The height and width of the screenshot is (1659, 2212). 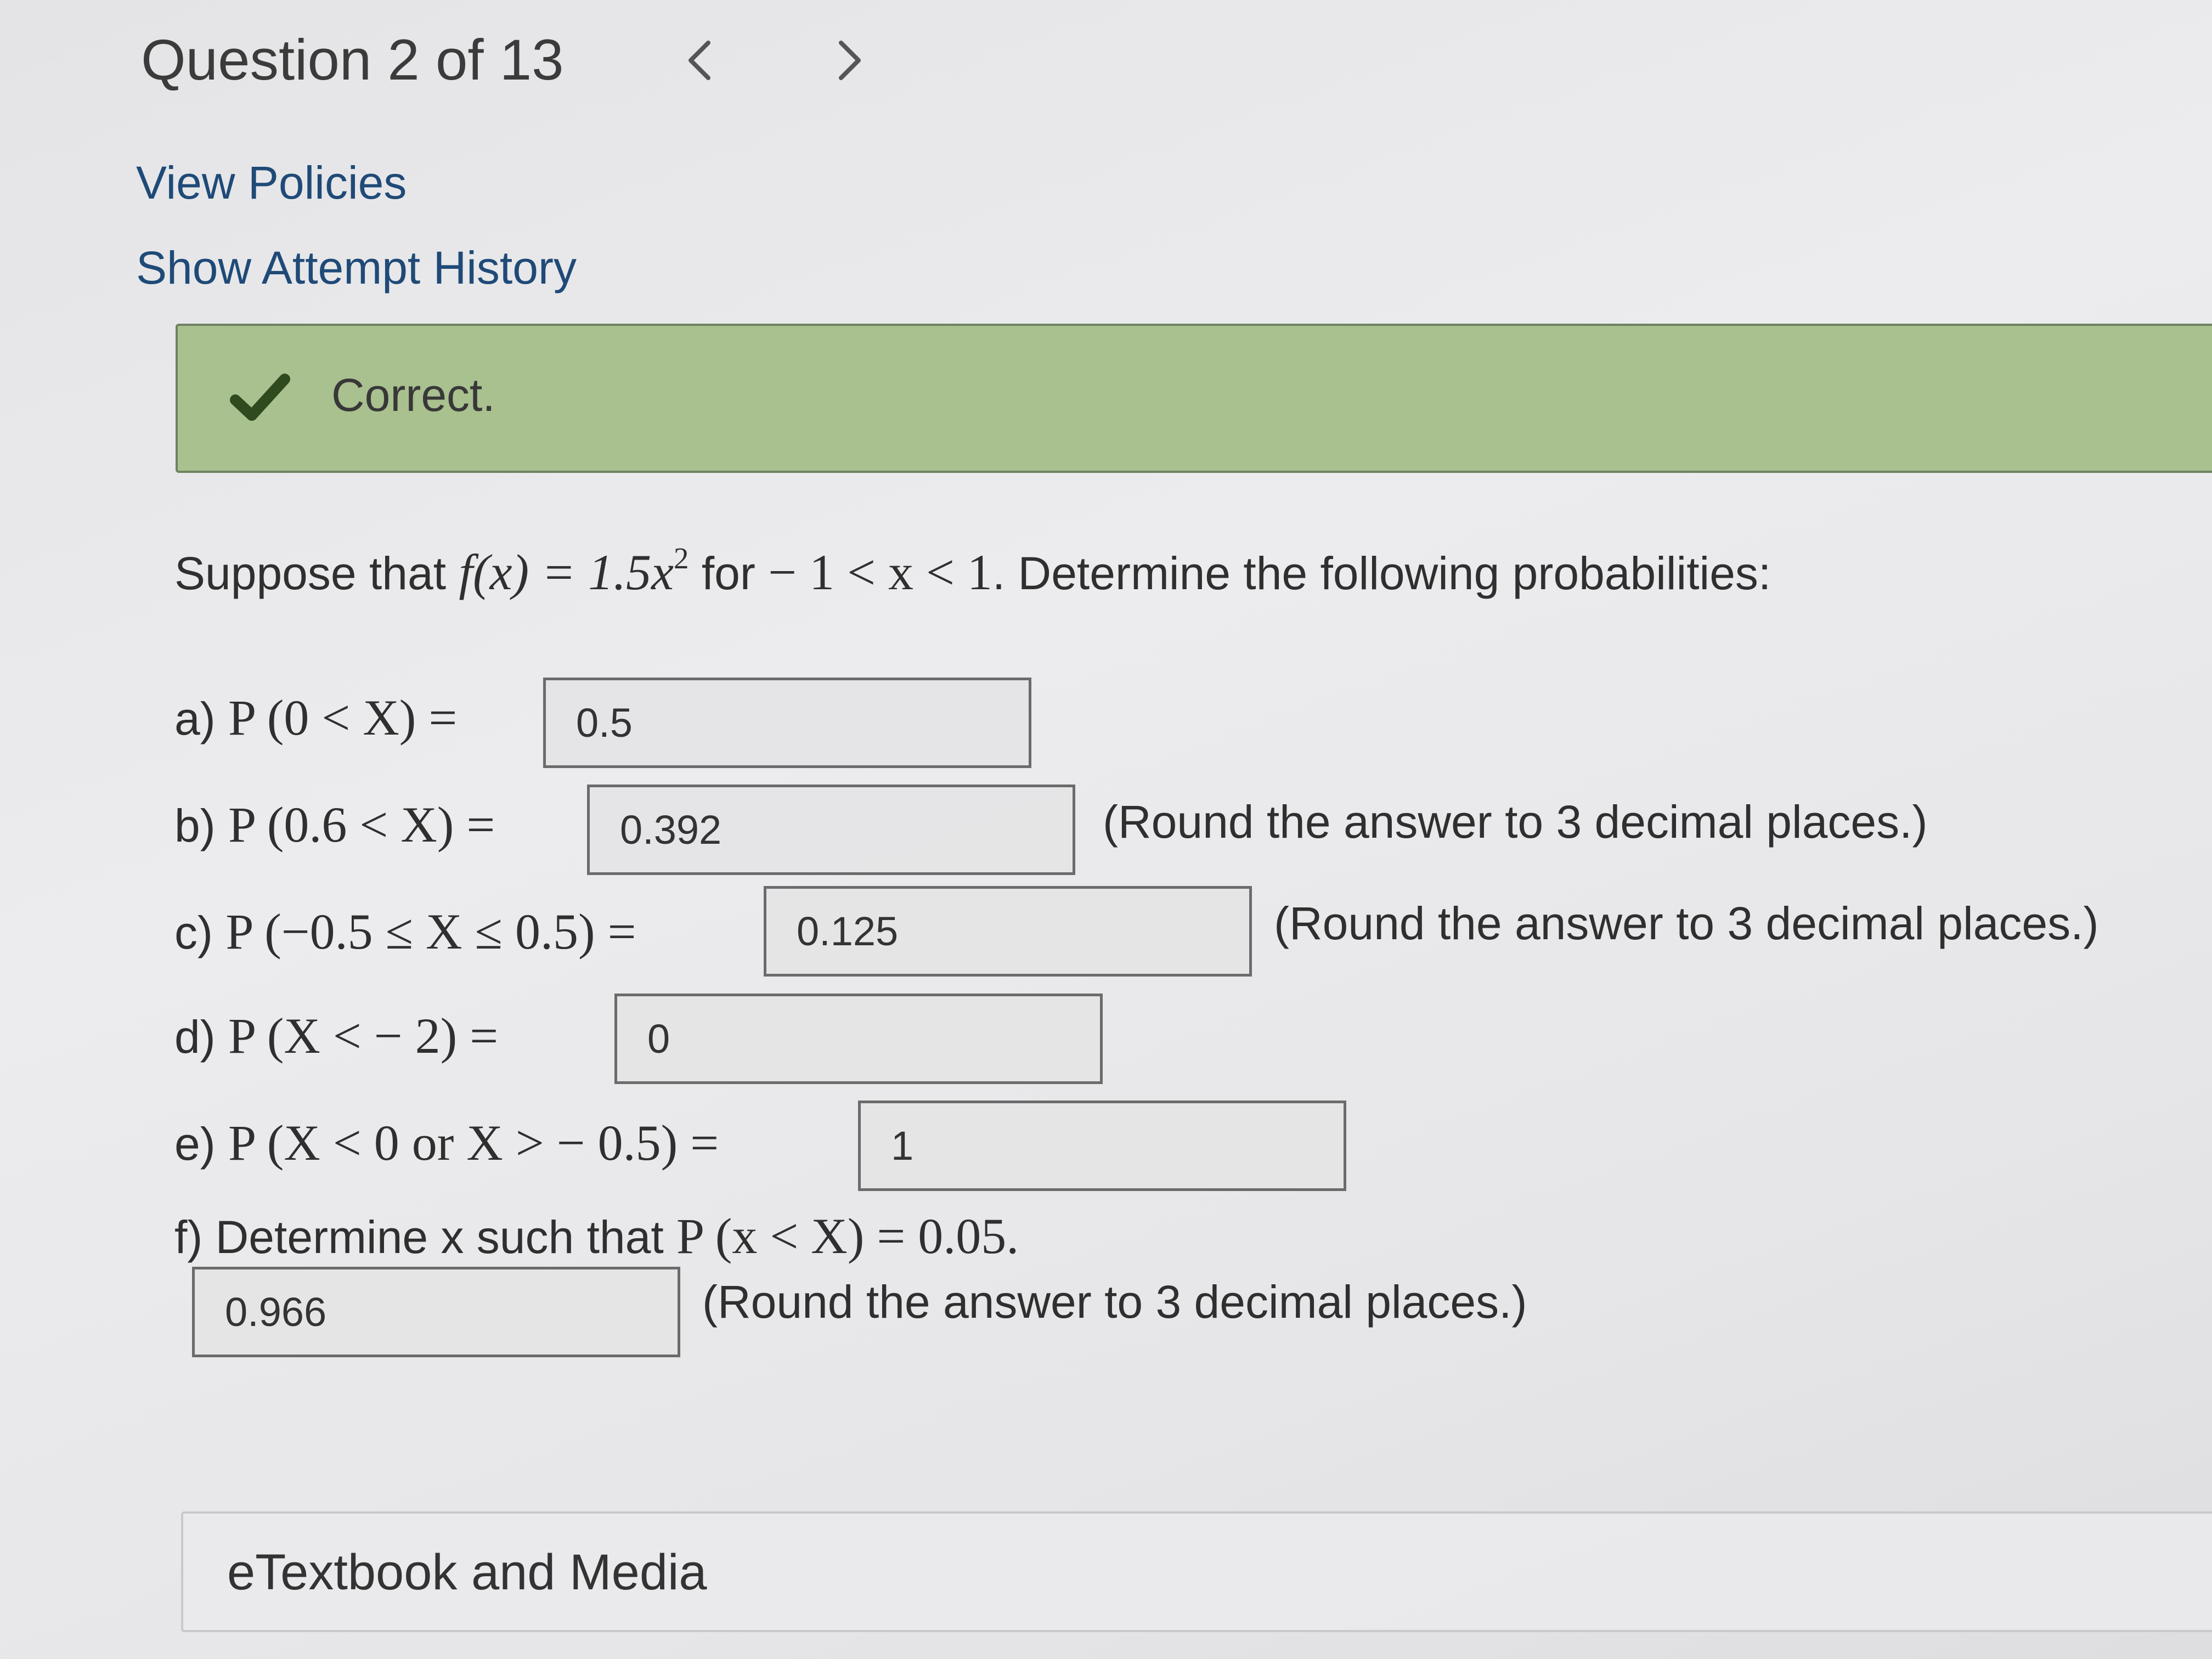 What do you see at coordinates (859, 1039) in the screenshot?
I see `part-d-answer-field: 0` at bounding box center [859, 1039].